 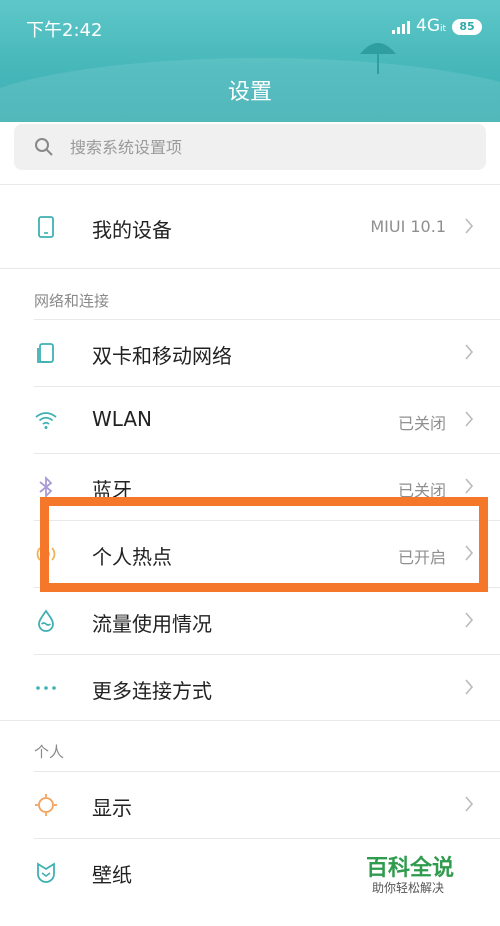 I want to click on annotation-highlight-box, so click(x=264, y=544).